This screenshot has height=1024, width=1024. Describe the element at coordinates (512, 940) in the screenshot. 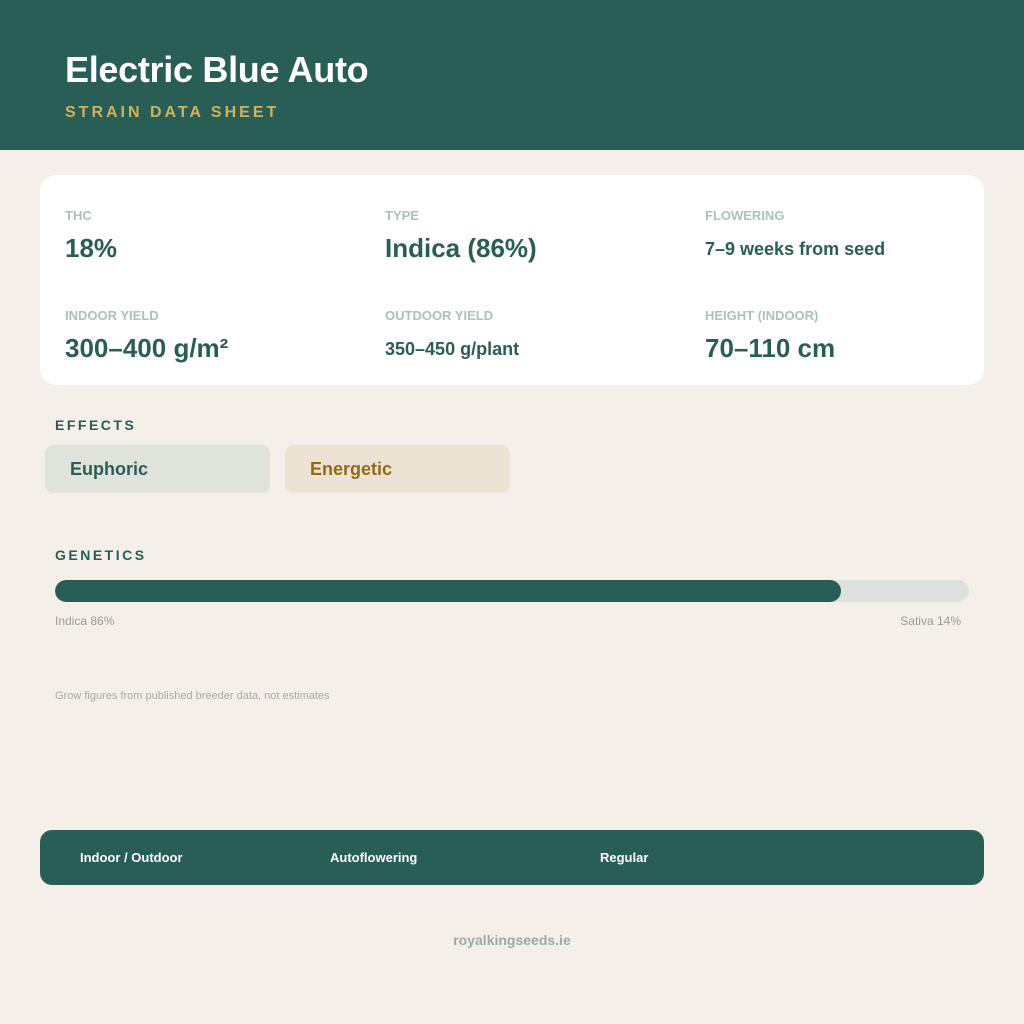

I see `website-link: royalkingseeds.ie` at that location.